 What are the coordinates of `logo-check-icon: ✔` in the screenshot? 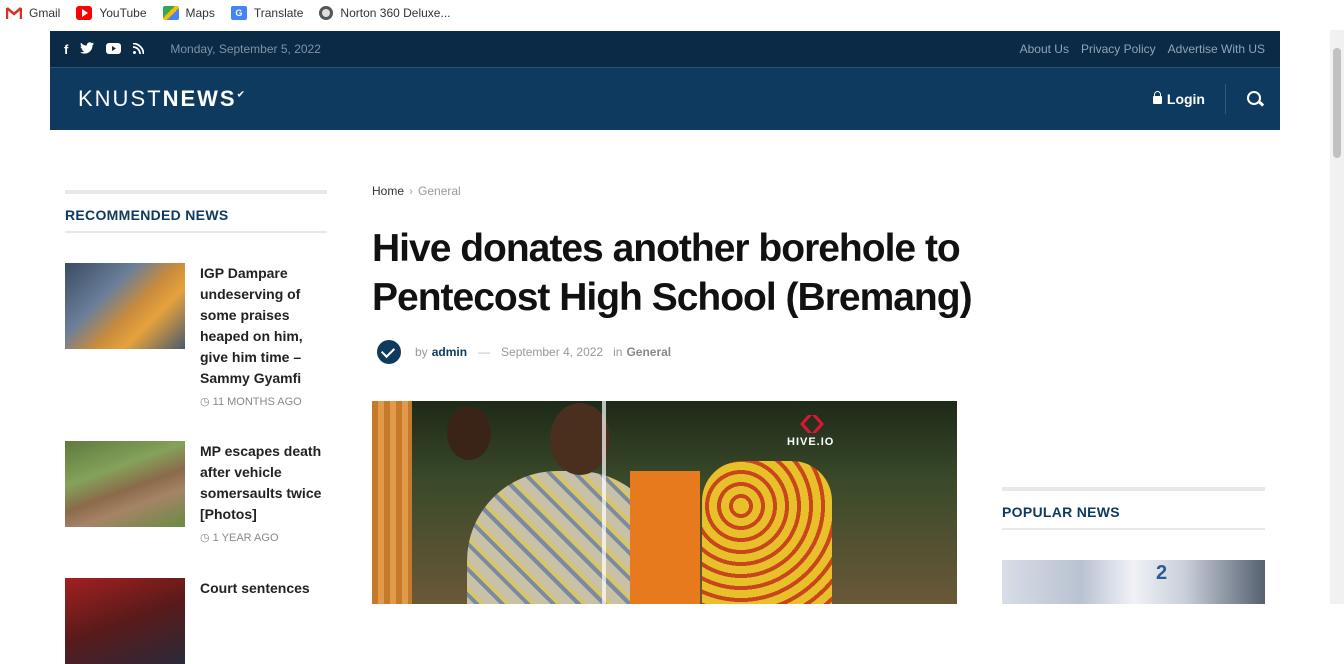 It's located at (241, 95).